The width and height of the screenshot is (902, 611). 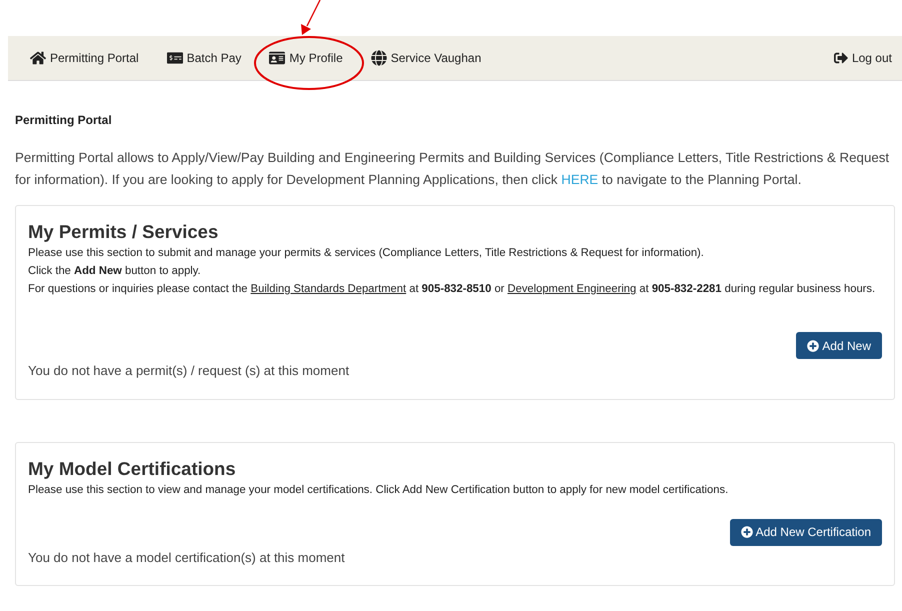 I want to click on nav-link: Permitting Portal, so click(x=84, y=58).